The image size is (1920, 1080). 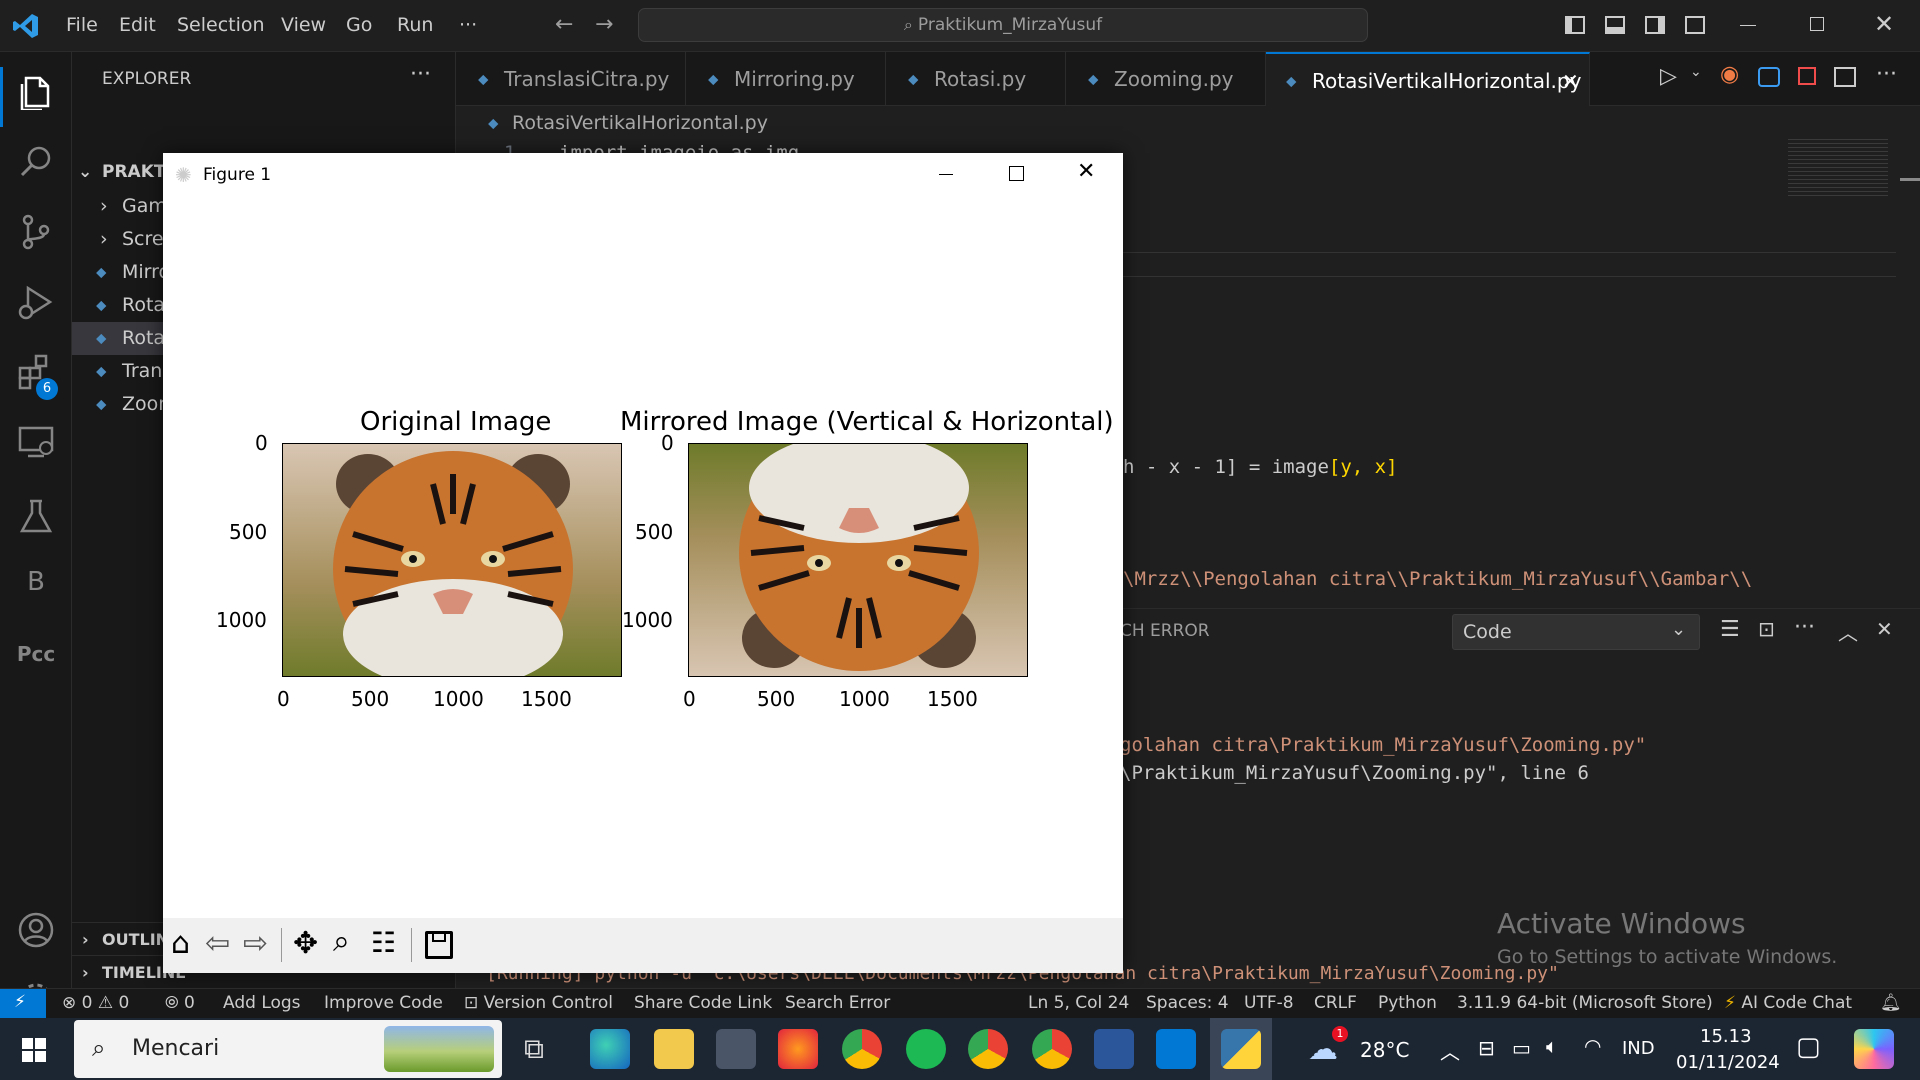 What do you see at coordinates (1884, 24) in the screenshot?
I see `close-window-icon: ✕` at bounding box center [1884, 24].